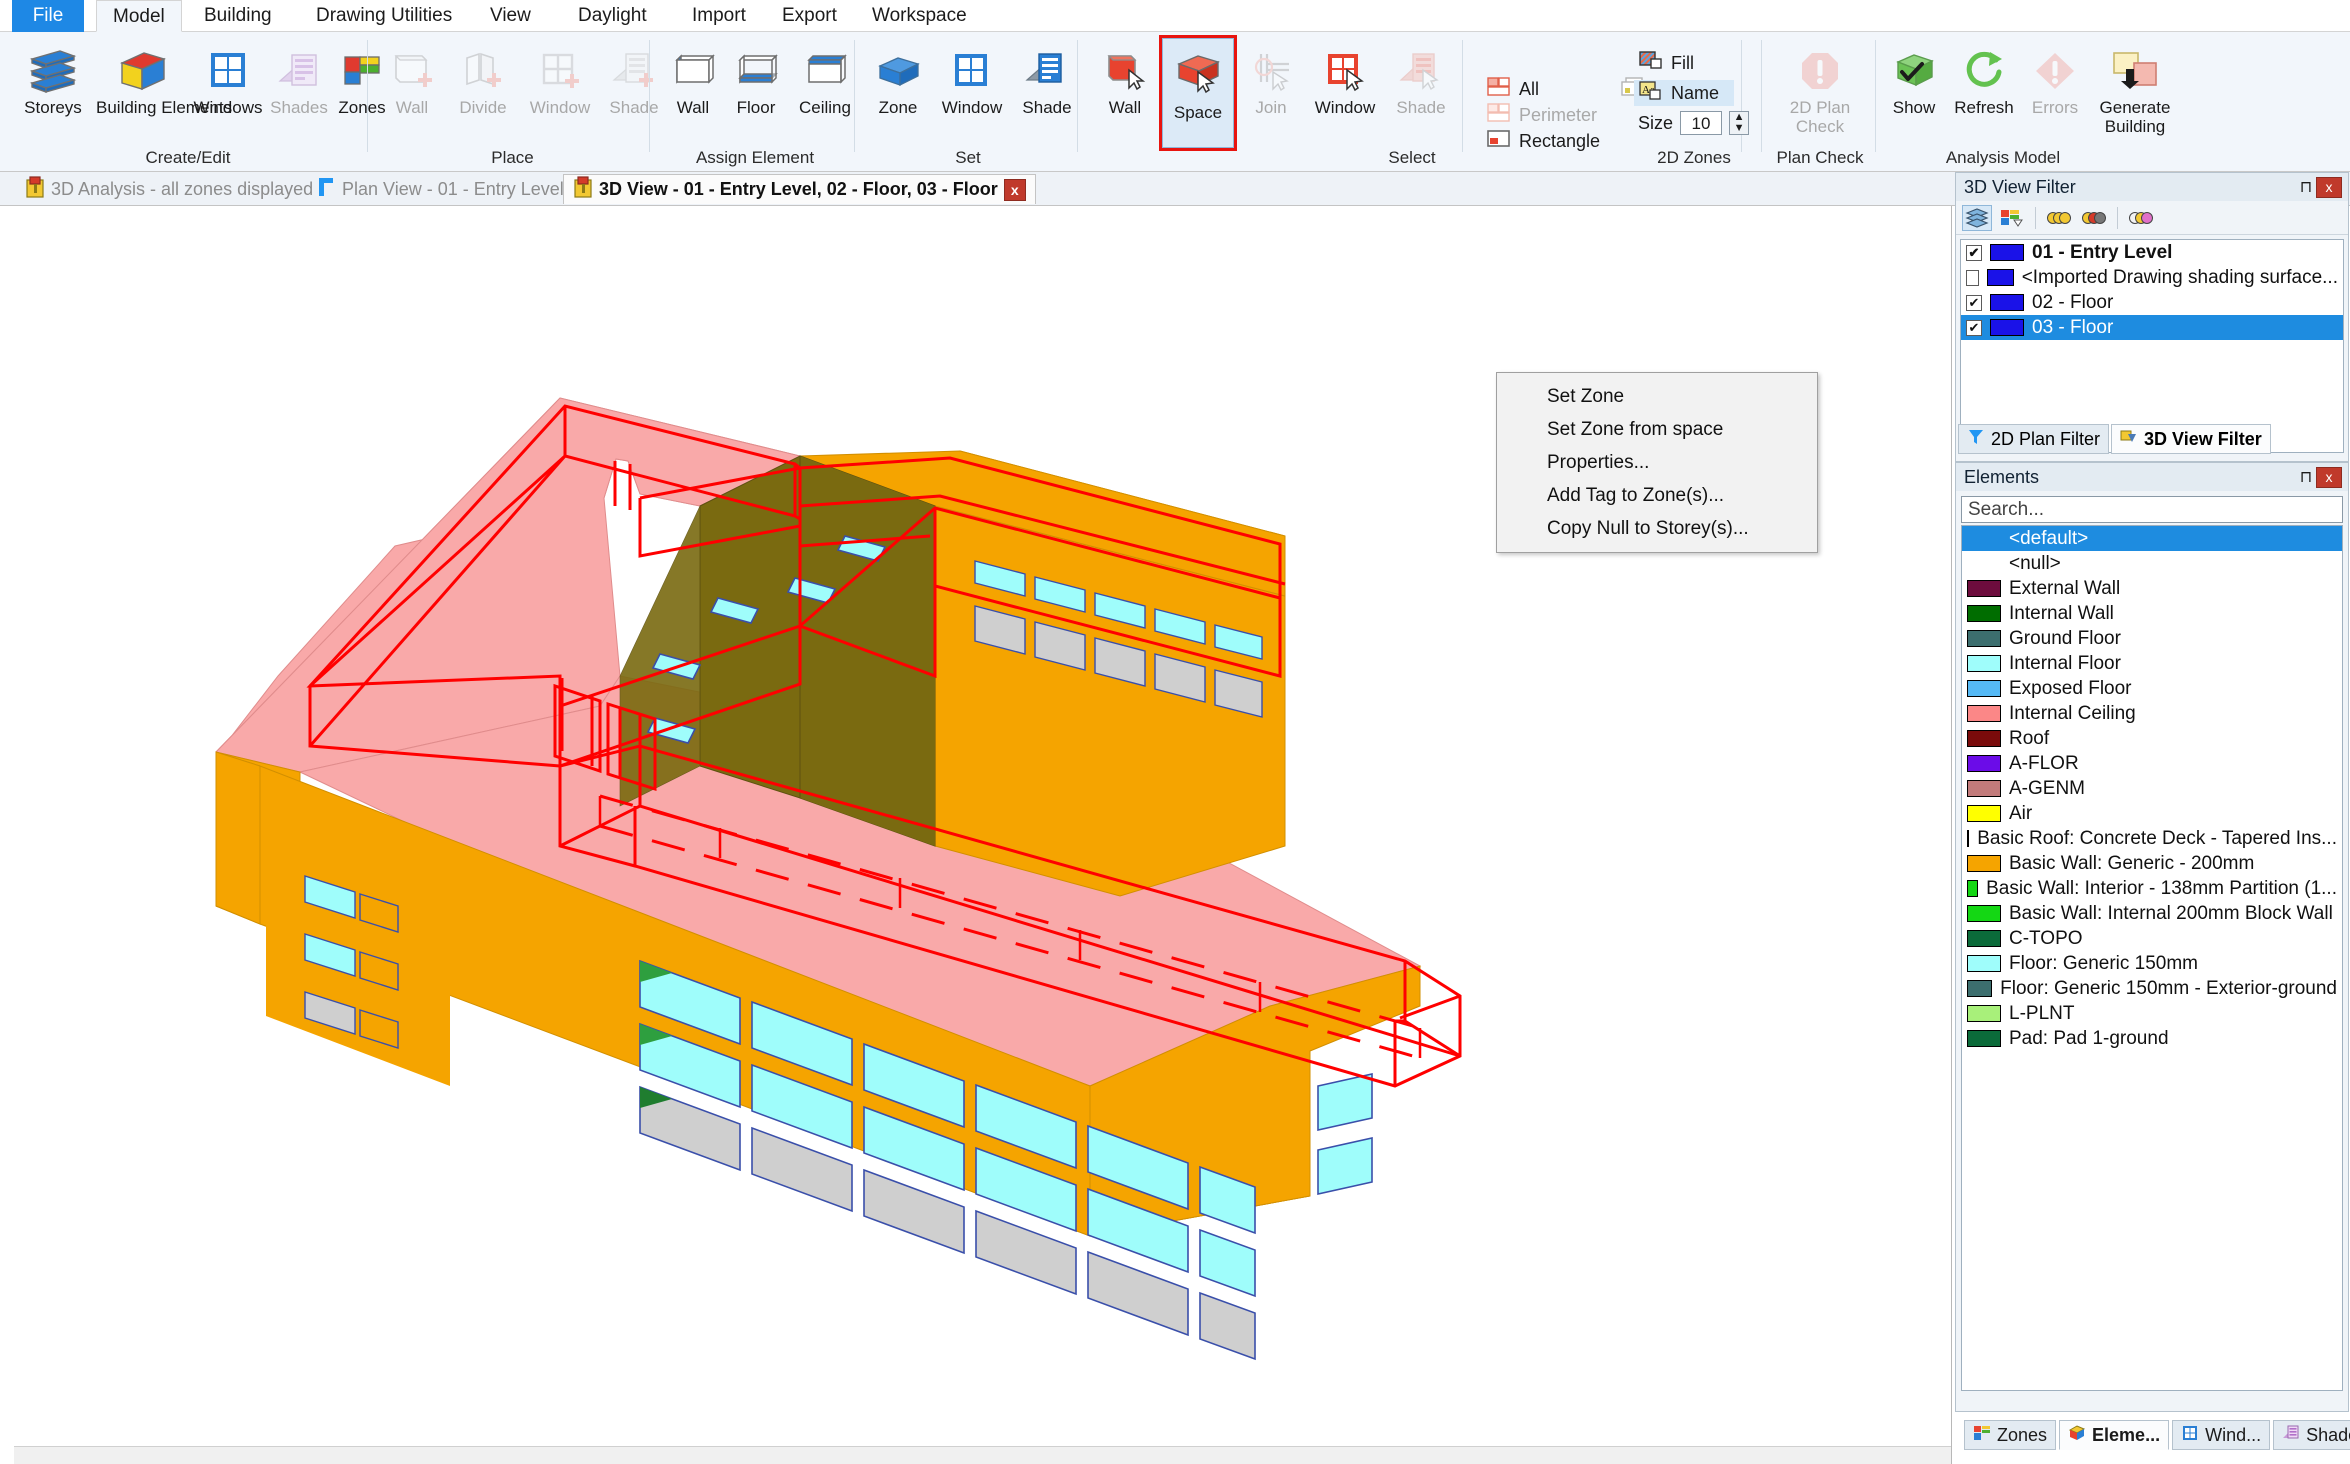 The width and height of the screenshot is (2350, 1464). What do you see at coordinates (693, 79) in the screenshot?
I see `assign-wall-button: Wall` at bounding box center [693, 79].